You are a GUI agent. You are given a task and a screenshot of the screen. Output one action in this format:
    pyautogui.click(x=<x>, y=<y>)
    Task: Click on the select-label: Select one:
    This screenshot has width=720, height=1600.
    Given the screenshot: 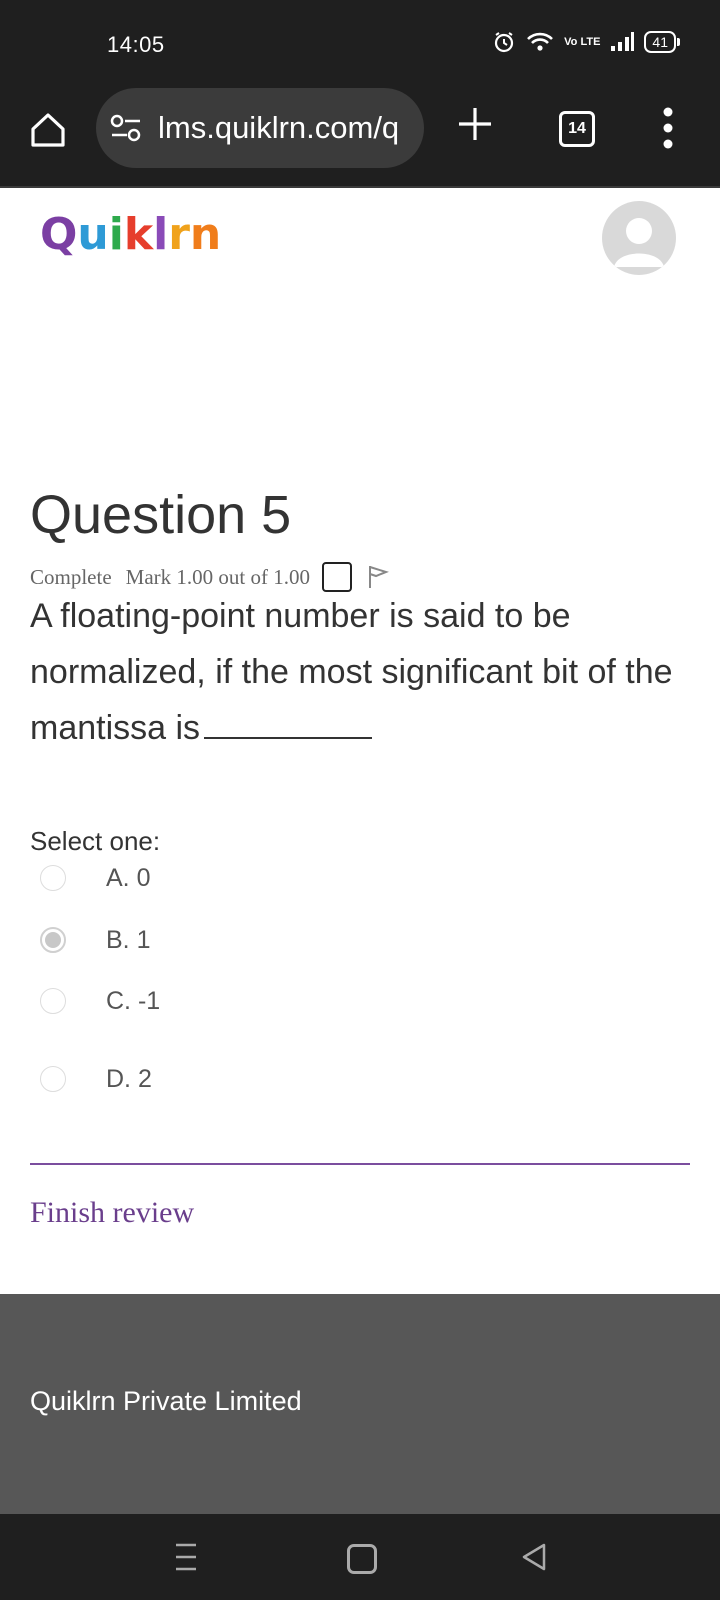 What is the action you would take?
    pyautogui.click(x=95, y=841)
    